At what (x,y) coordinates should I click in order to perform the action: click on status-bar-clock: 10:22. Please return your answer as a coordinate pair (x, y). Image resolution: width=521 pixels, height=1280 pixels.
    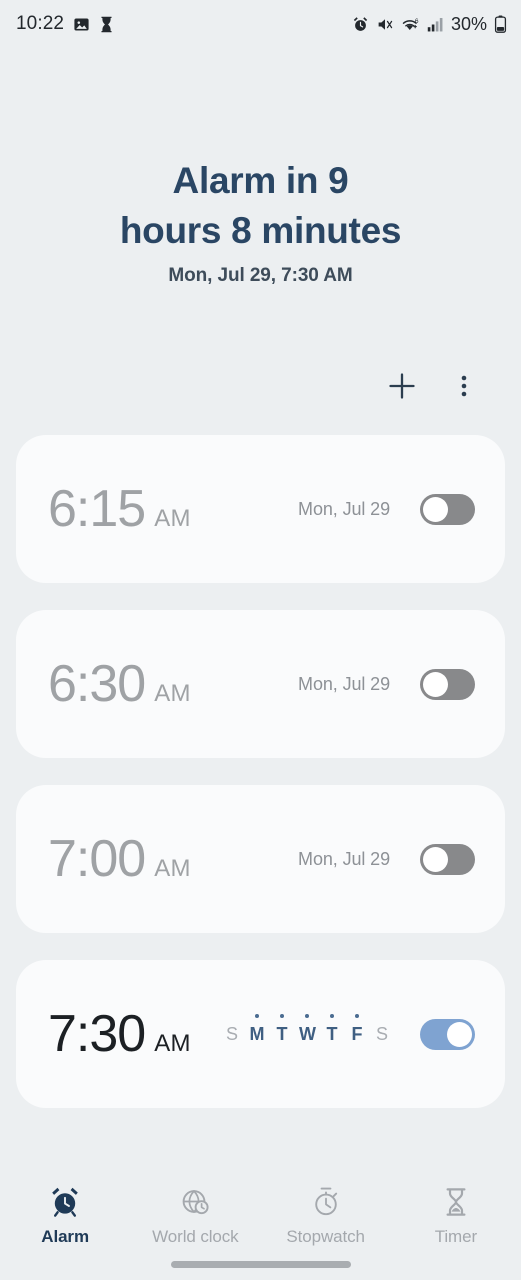
    Looking at the image, I should click on (40, 23).